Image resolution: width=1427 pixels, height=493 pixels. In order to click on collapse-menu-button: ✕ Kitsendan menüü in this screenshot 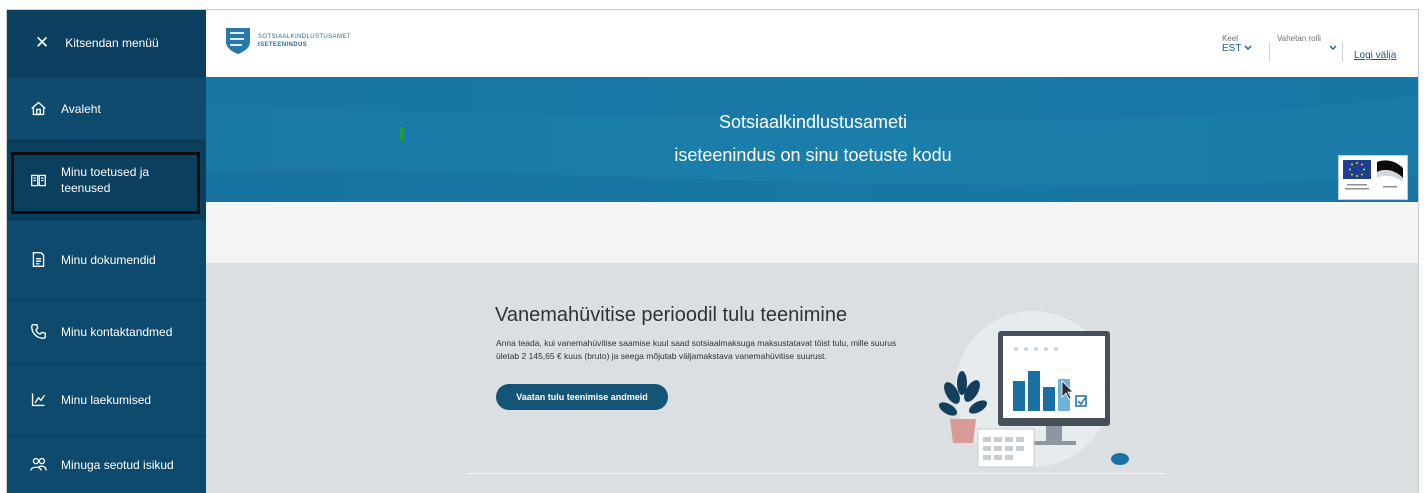, I will do `click(106, 43)`.